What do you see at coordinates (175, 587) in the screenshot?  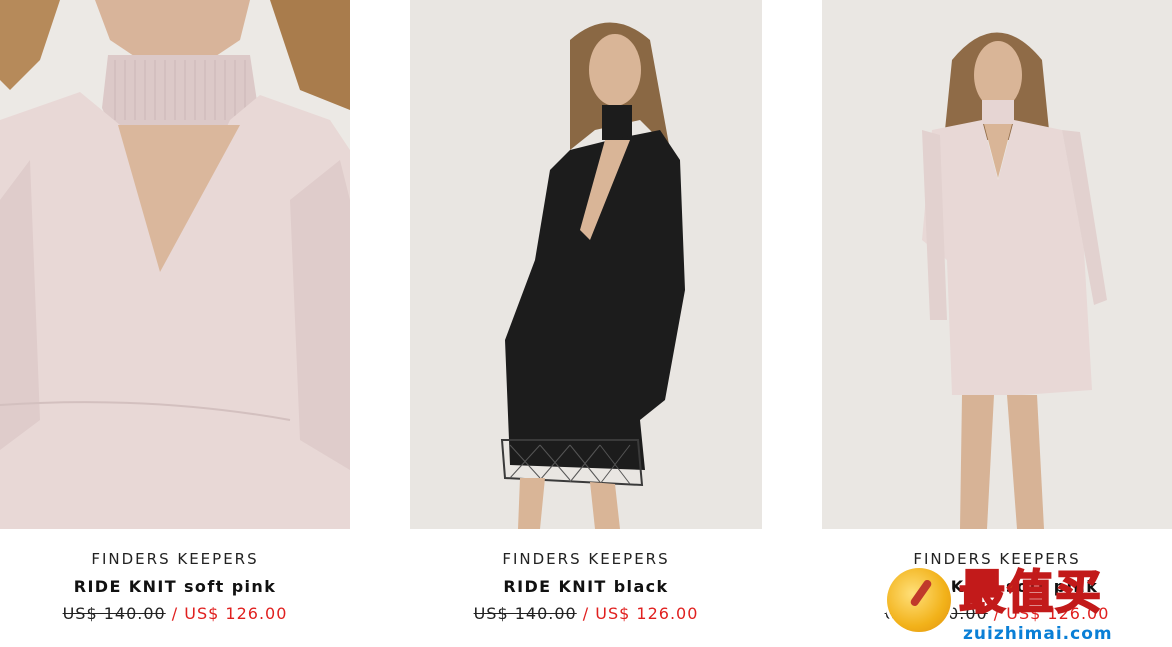 I see `product-name: RIDE KNIT soft pink` at bounding box center [175, 587].